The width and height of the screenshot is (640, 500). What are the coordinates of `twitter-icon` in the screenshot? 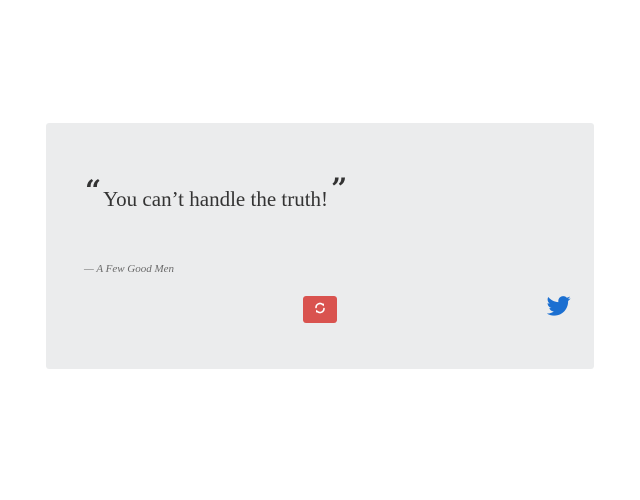 It's located at (558, 308).